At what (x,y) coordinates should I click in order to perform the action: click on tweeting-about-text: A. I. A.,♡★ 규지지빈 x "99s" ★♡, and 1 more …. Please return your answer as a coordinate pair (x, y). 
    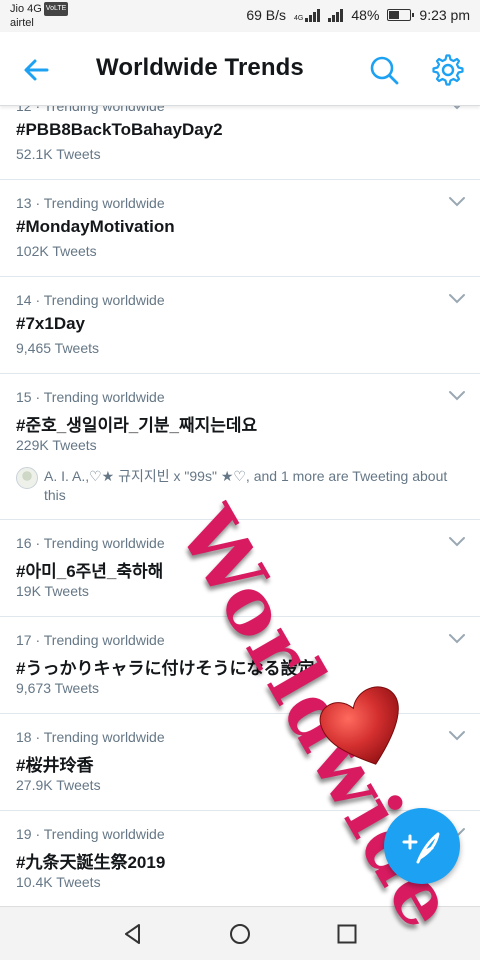
    Looking at the image, I should click on (246, 485).